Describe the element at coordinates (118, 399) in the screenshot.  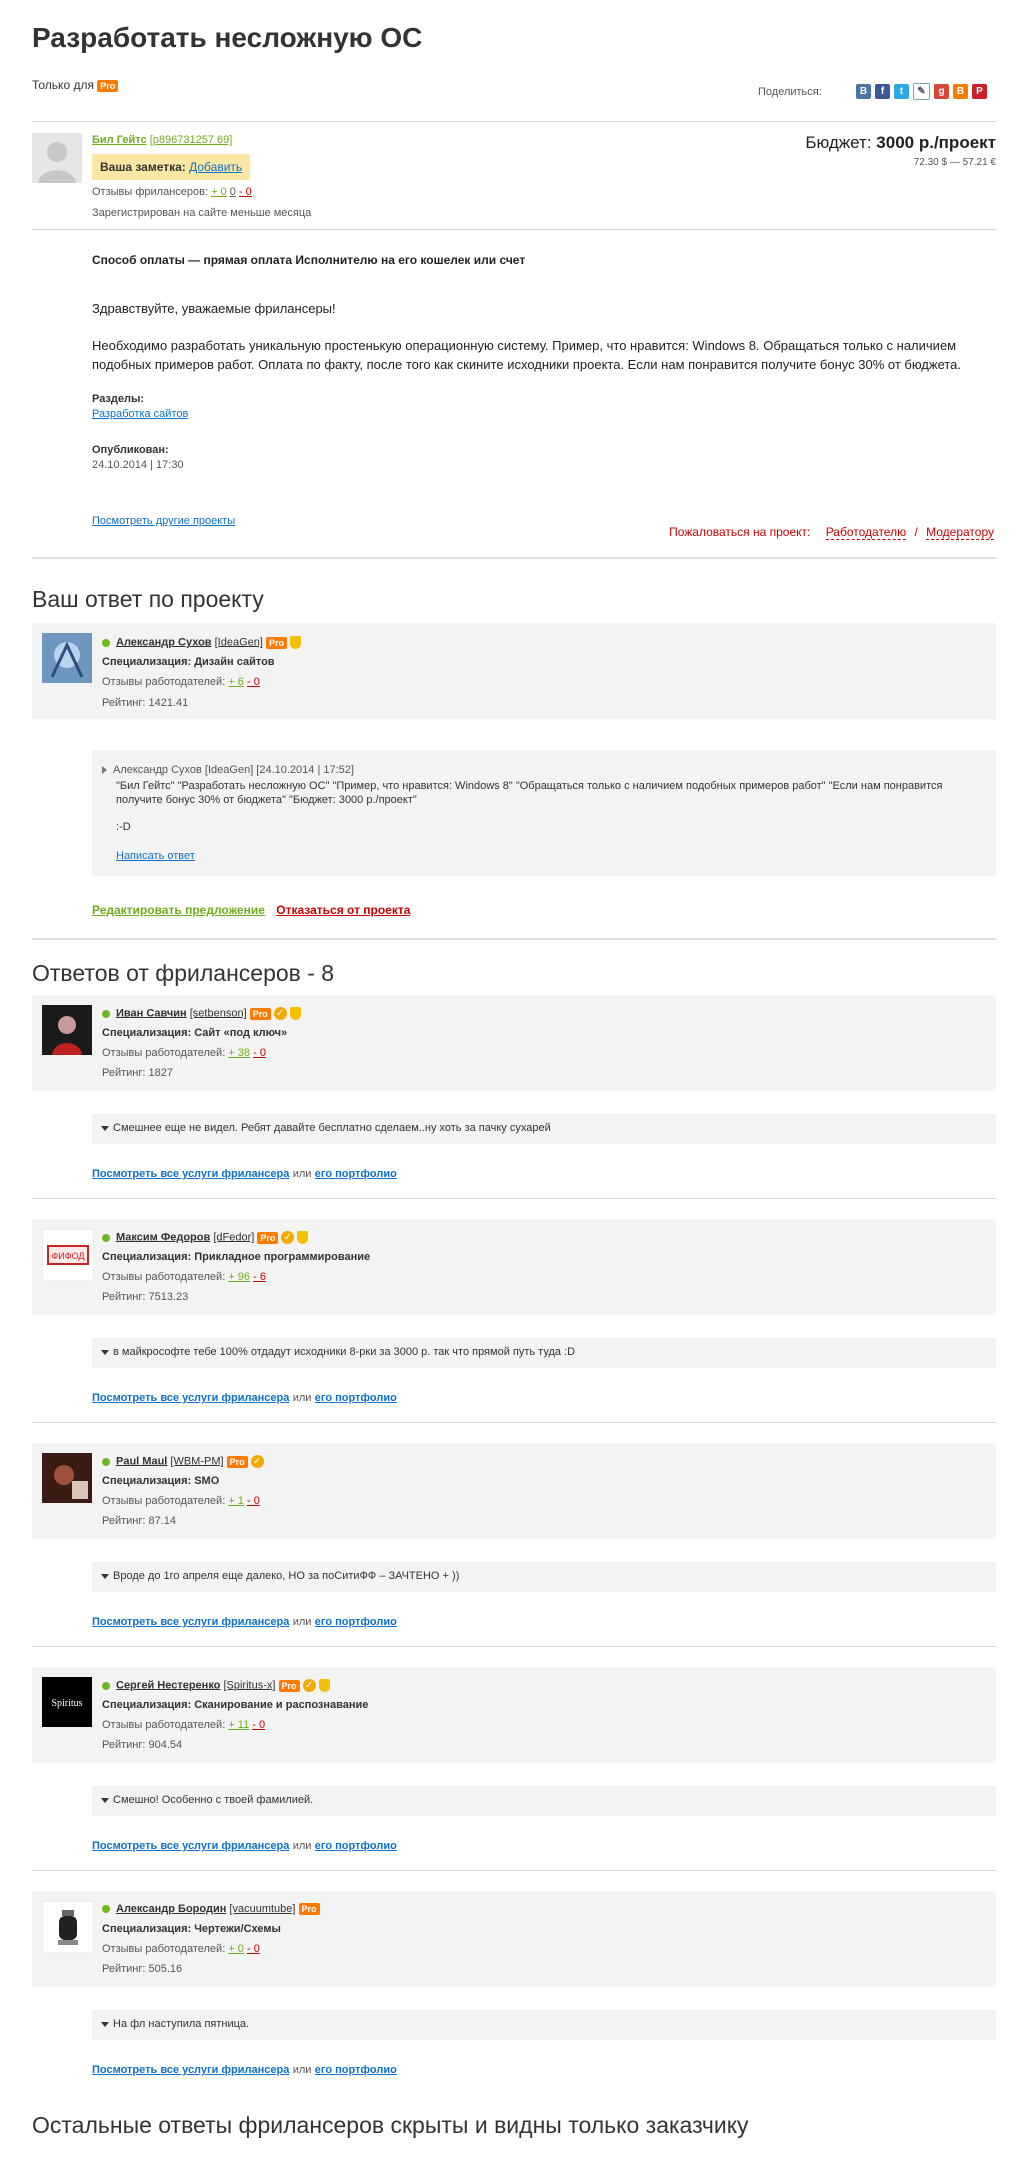
I see `sections-label: Разделы:` at that location.